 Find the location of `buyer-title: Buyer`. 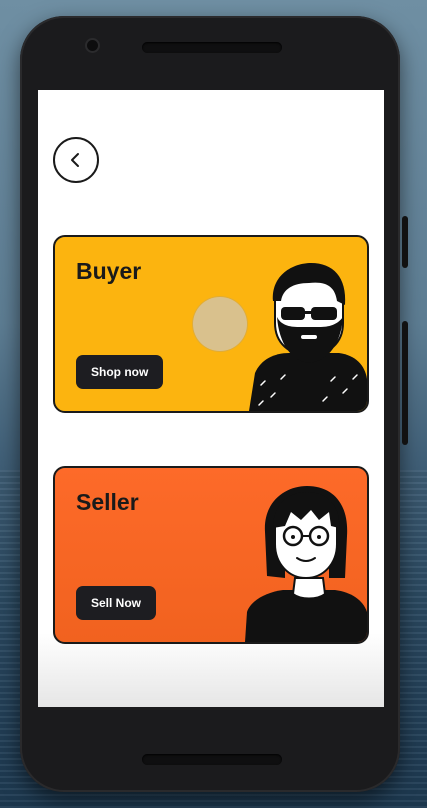

buyer-title: Buyer is located at coordinates (109, 271).